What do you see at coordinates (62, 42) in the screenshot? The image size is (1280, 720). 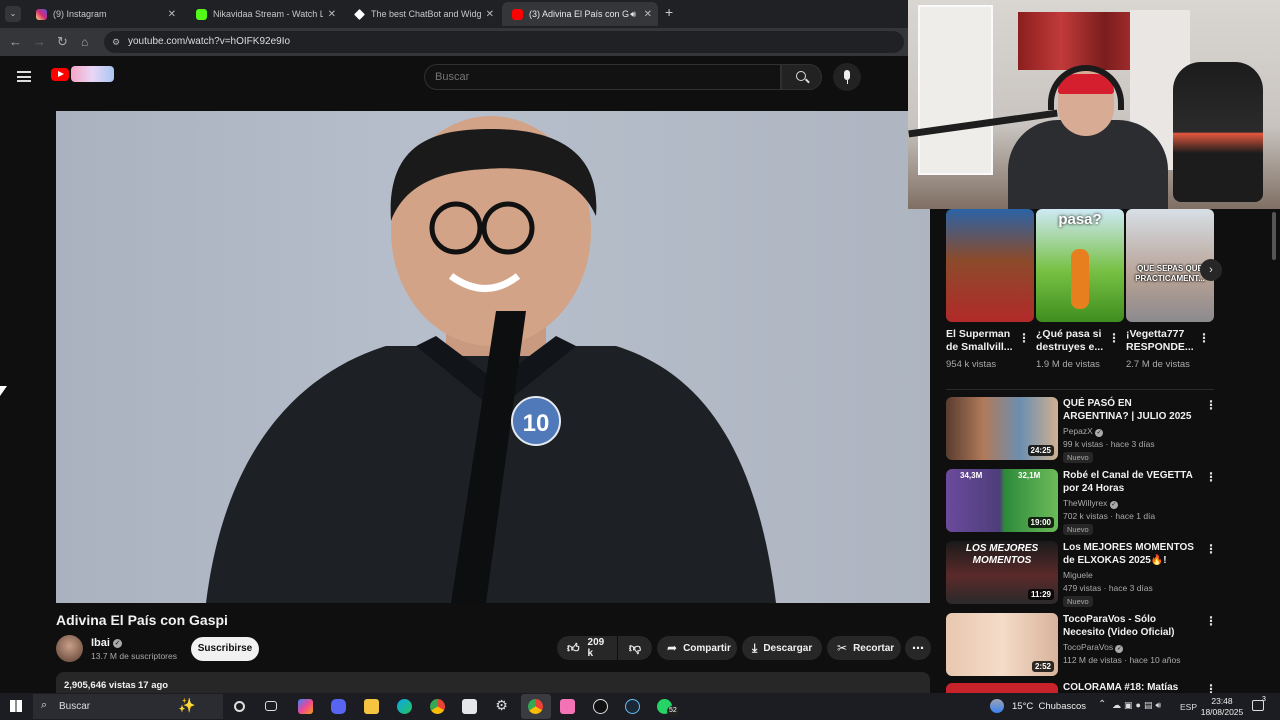 I see `reload-icon: ↻` at bounding box center [62, 42].